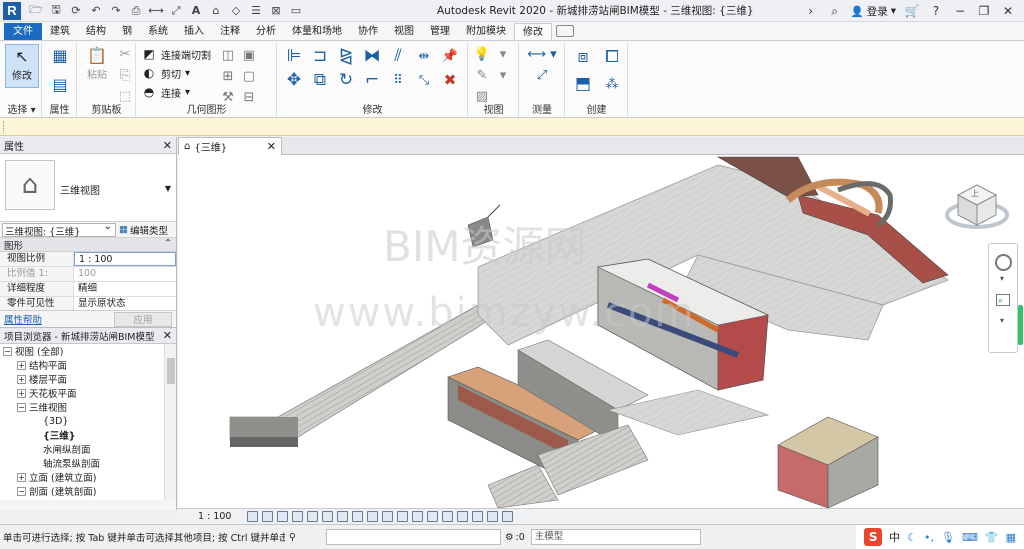 The image size is (1024, 549). What do you see at coordinates (88, 351) in the screenshot?
I see `tree-item: − 视图 (全部)` at bounding box center [88, 351].